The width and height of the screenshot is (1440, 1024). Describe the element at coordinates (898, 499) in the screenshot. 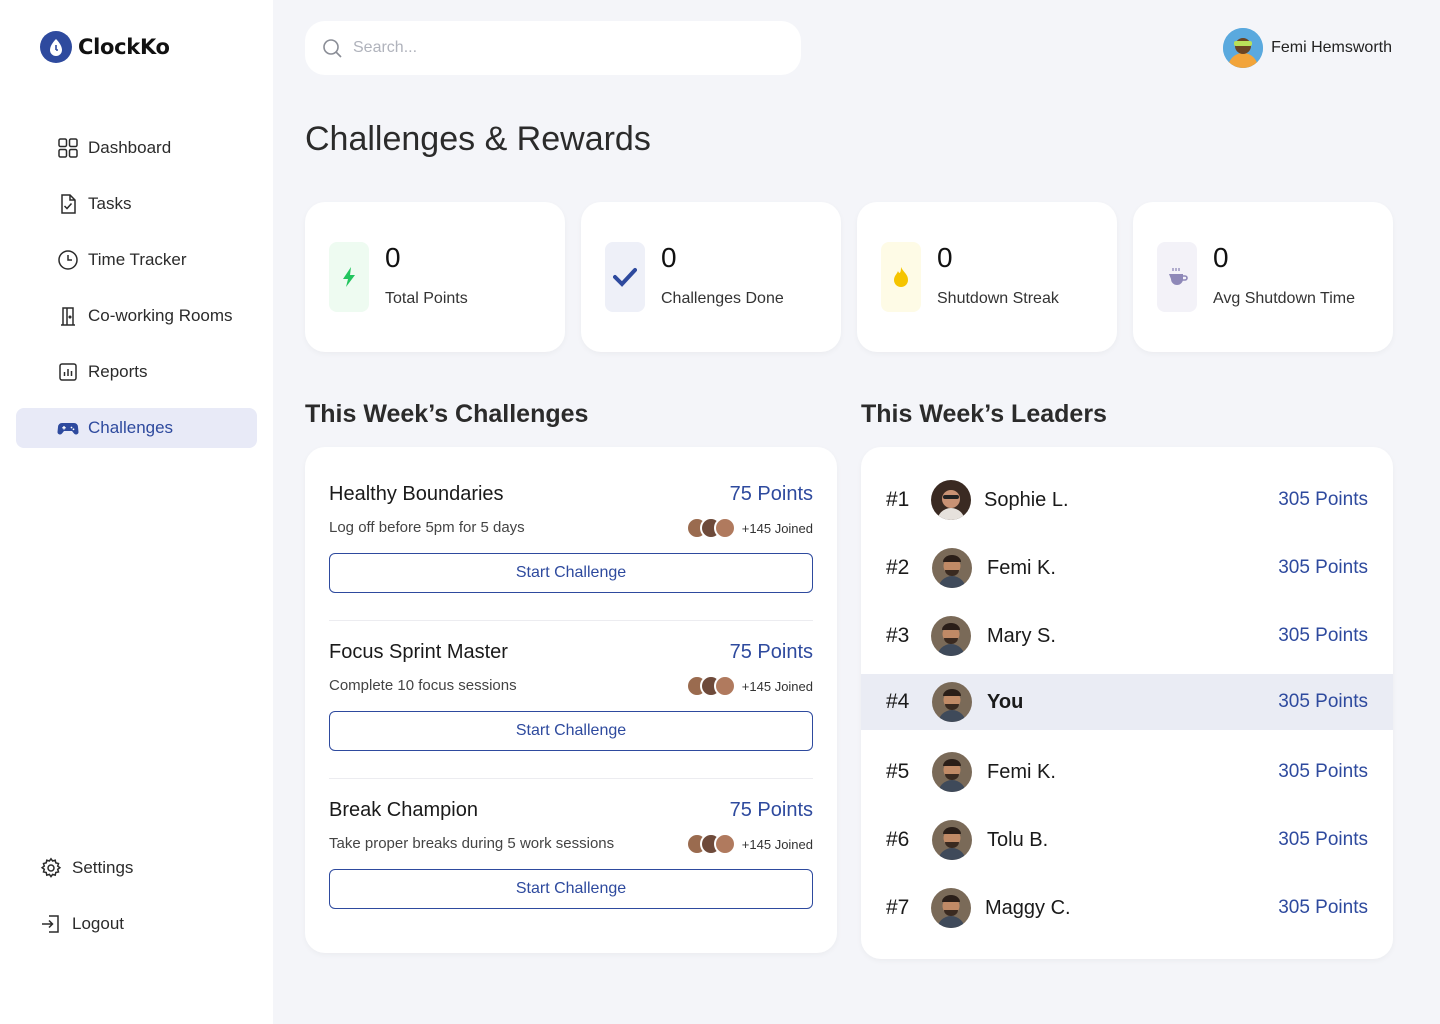

I see `leader-rank: #1` at that location.